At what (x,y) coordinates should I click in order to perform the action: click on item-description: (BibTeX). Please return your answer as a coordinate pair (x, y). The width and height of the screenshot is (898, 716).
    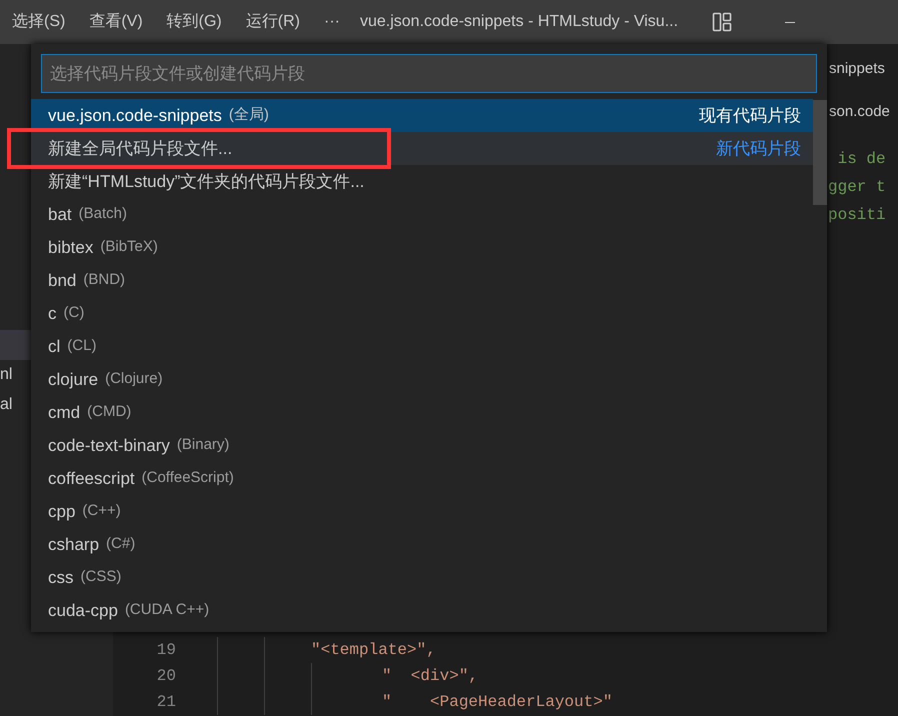
    Looking at the image, I should click on (129, 247).